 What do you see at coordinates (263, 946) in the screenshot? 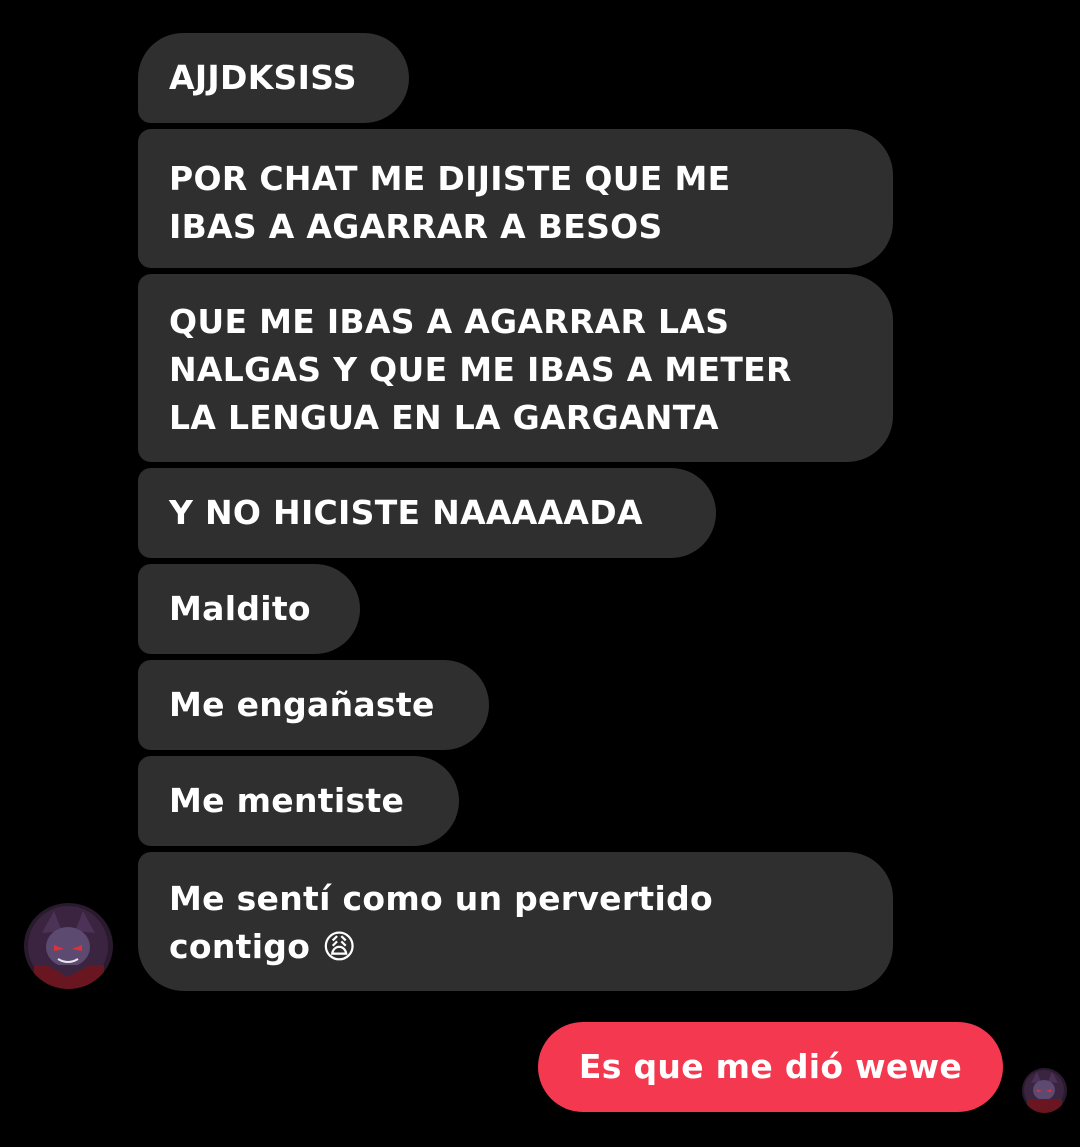
I see `message-text-line: contigo 😩` at bounding box center [263, 946].